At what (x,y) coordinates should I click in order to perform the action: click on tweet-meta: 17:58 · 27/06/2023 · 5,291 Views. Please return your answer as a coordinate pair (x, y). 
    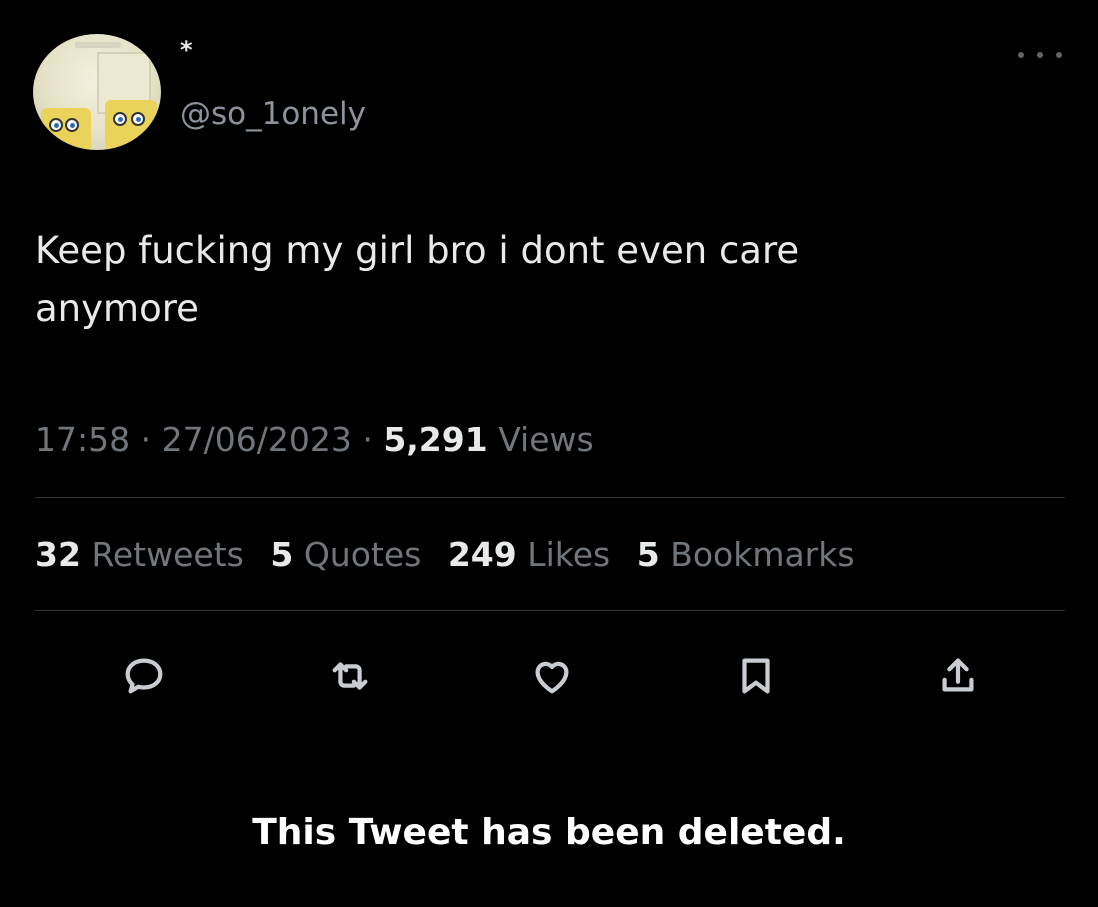
    Looking at the image, I should click on (314, 439).